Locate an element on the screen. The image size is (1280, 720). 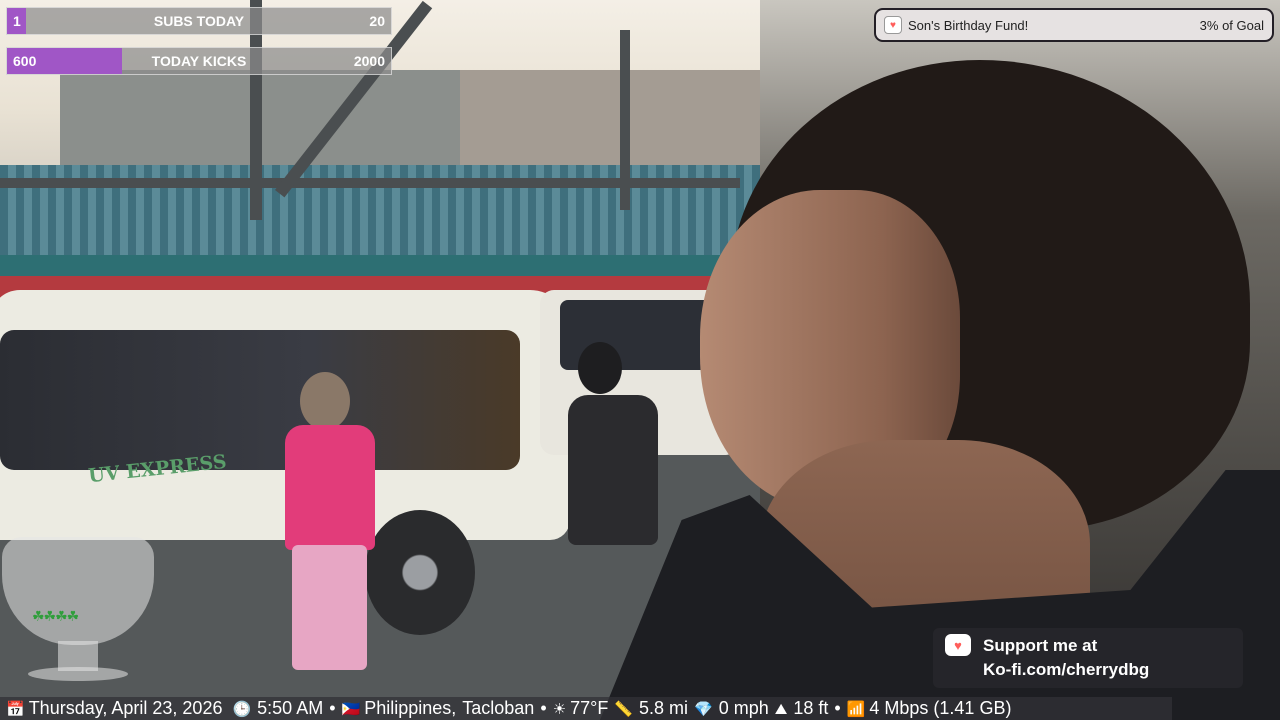
steel-beam is located at coordinates (370, 183).